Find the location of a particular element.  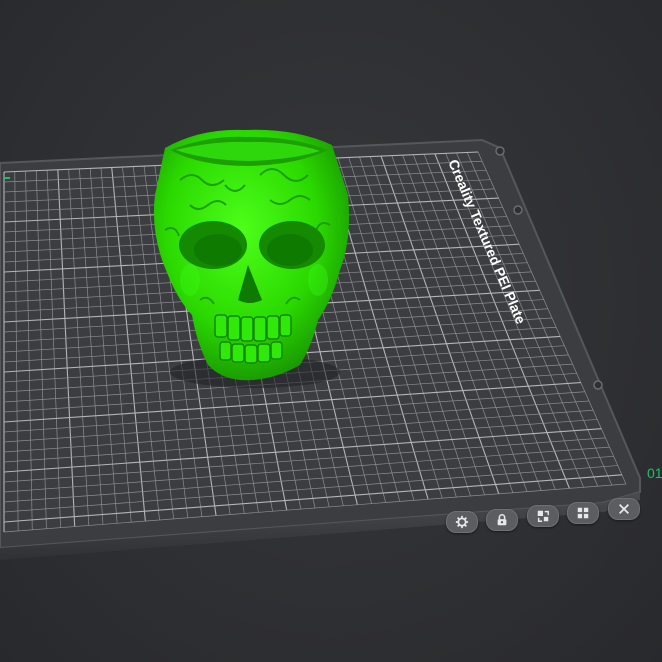

plate-remove-button is located at coordinates (624, 509).